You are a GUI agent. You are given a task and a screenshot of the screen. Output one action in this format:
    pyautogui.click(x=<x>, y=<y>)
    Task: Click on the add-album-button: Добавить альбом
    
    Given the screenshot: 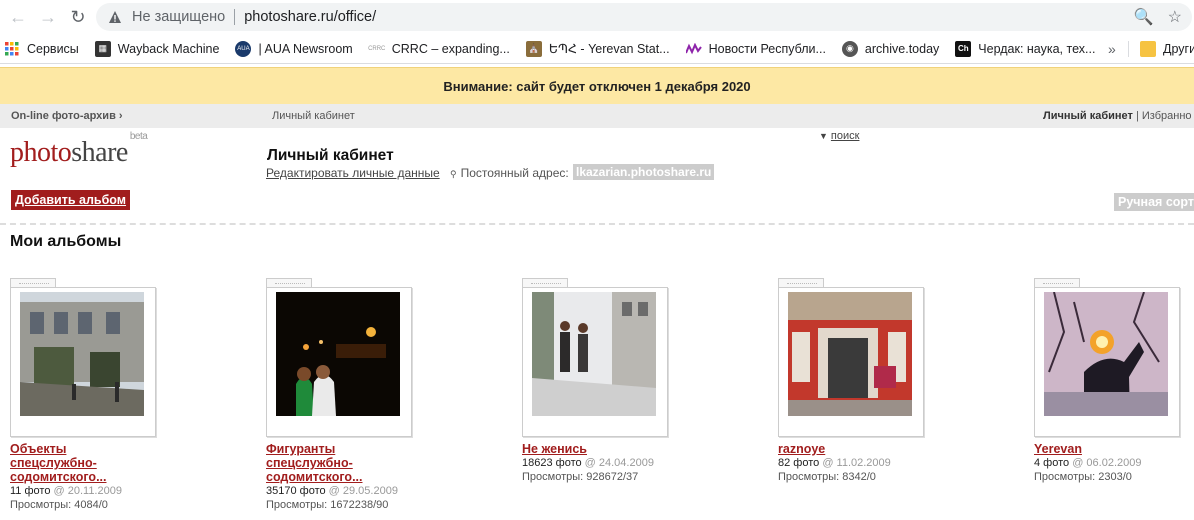 What is the action you would take?
    pyautogui.click(x=71, y=200)
    